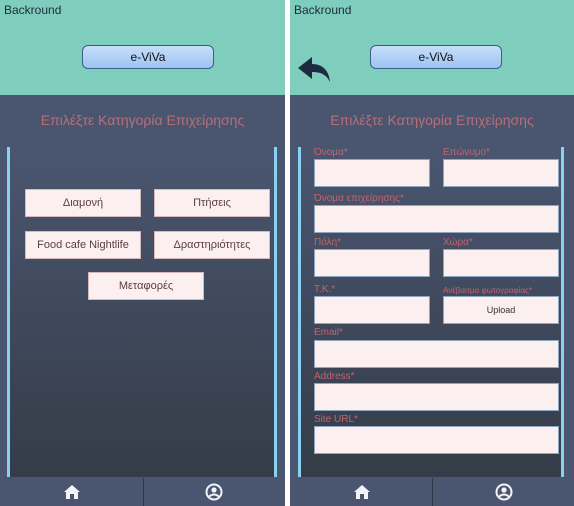 This screenshot has height=506, width=574. Describe the element at coordinates (331, 152) in the screenshot. I see `first-name-label: Όνομα*` at that location.